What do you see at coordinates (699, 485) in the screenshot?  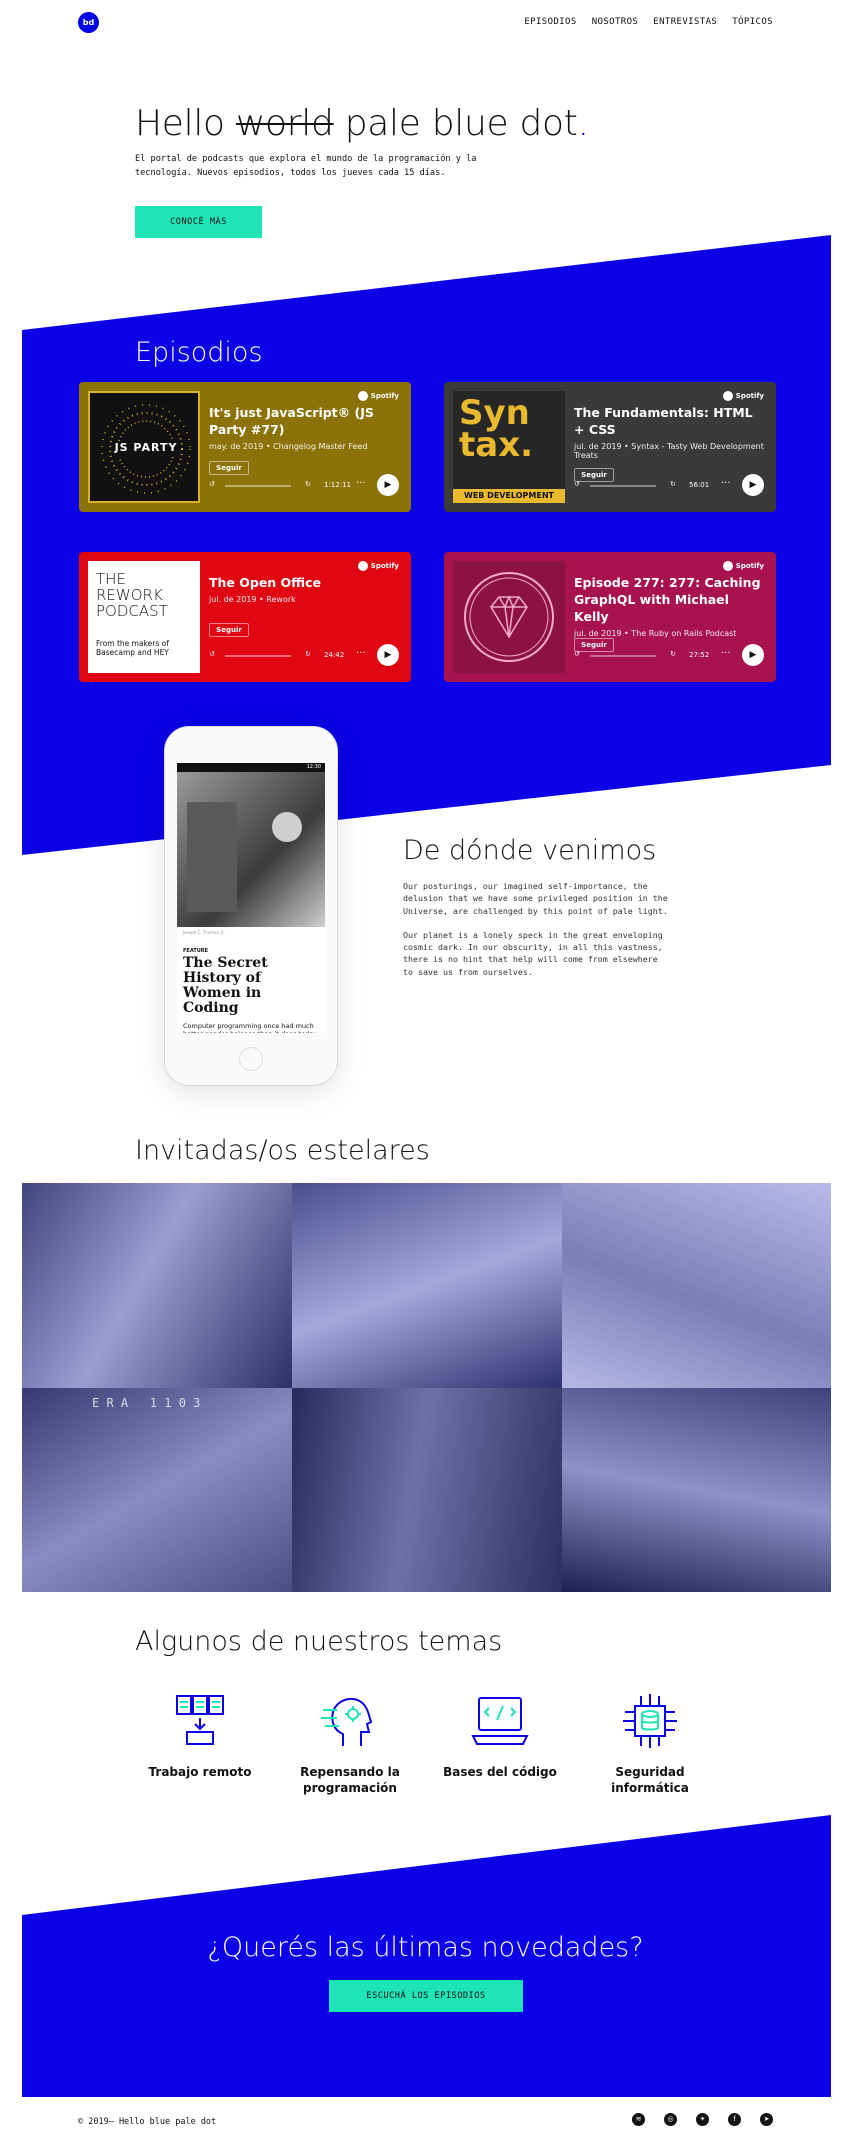 I see `episode-duration: 56:01` at bounding box center [699, 485].